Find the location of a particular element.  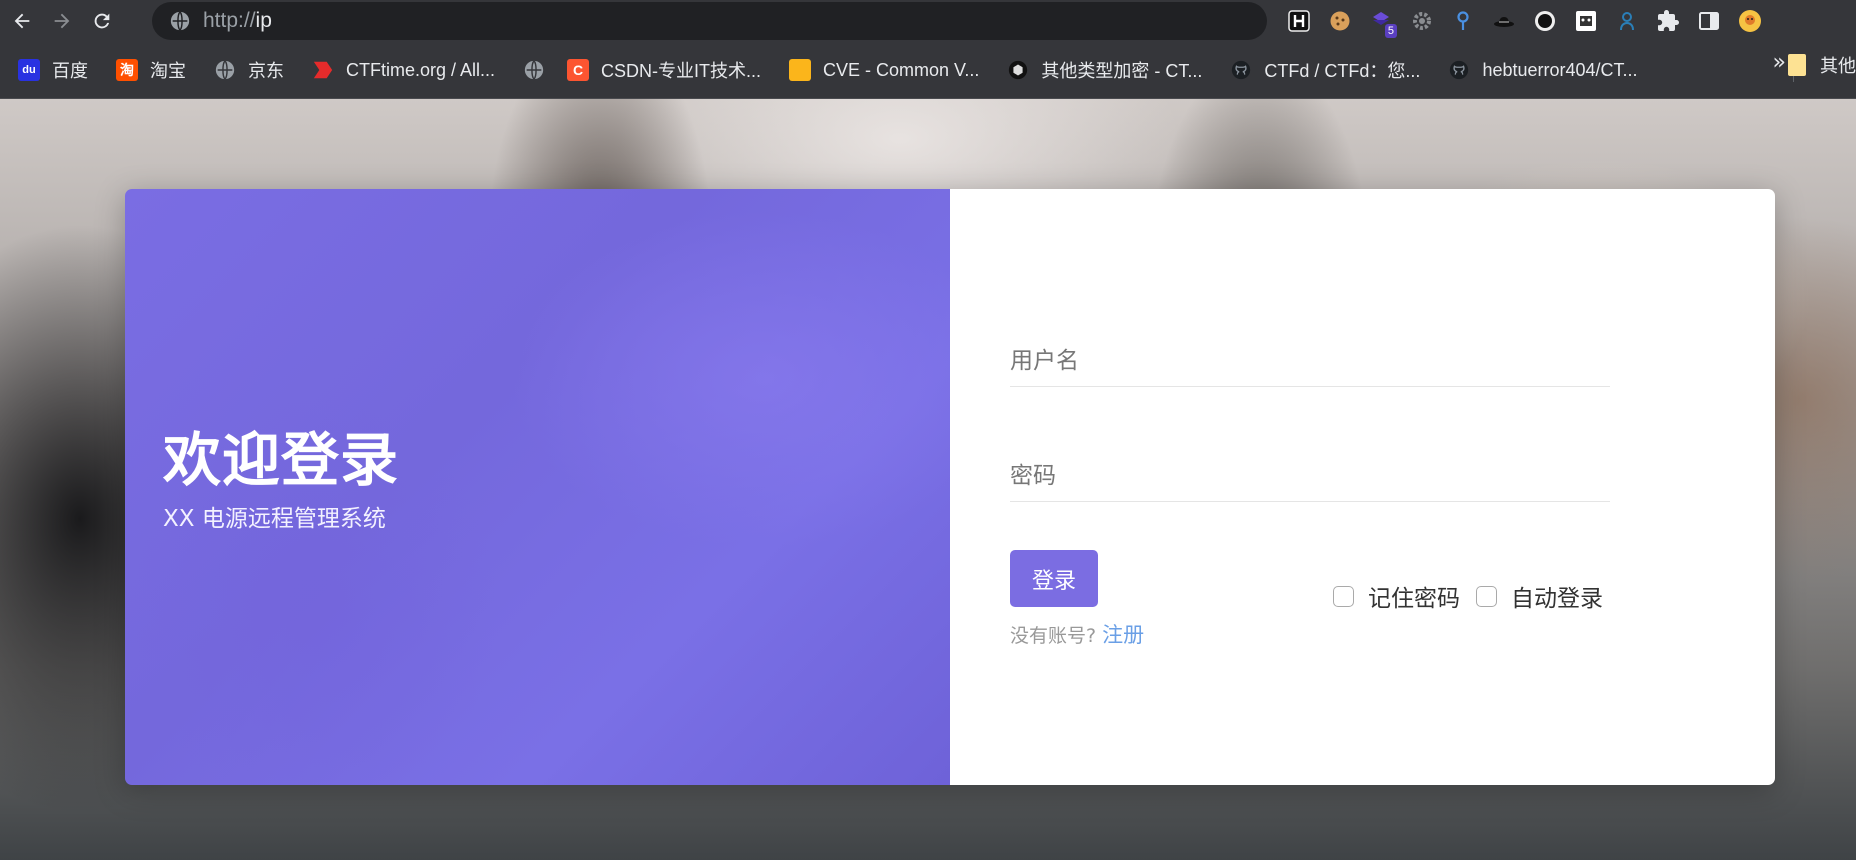

other-bookmarks-label: 其他 is located at coordinates (1838, 66).